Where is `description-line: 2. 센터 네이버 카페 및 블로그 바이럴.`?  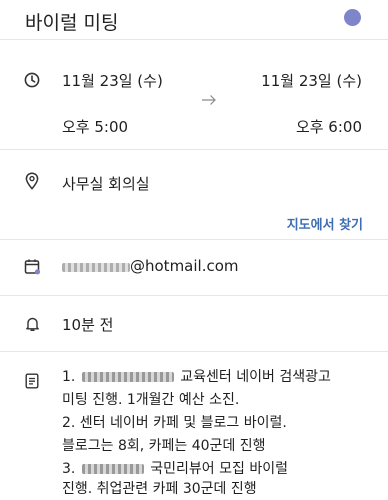
description-line: 2. 센터 네이버 카페 및 블로그 바이럴. is located at coordinates (174, 423).